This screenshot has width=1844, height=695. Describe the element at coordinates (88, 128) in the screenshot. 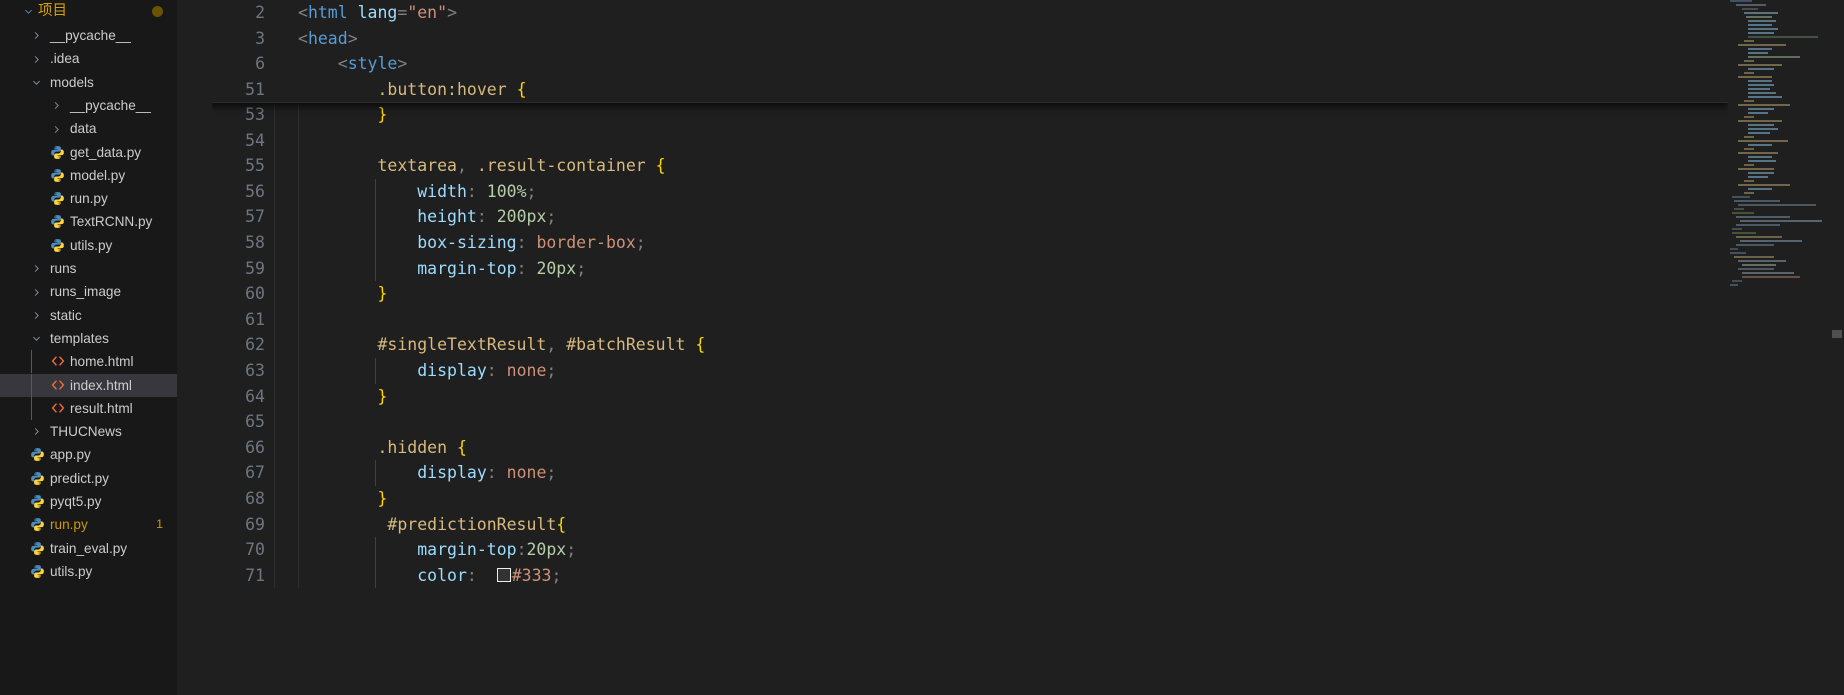

I see `tree-item-data: data` at that location.